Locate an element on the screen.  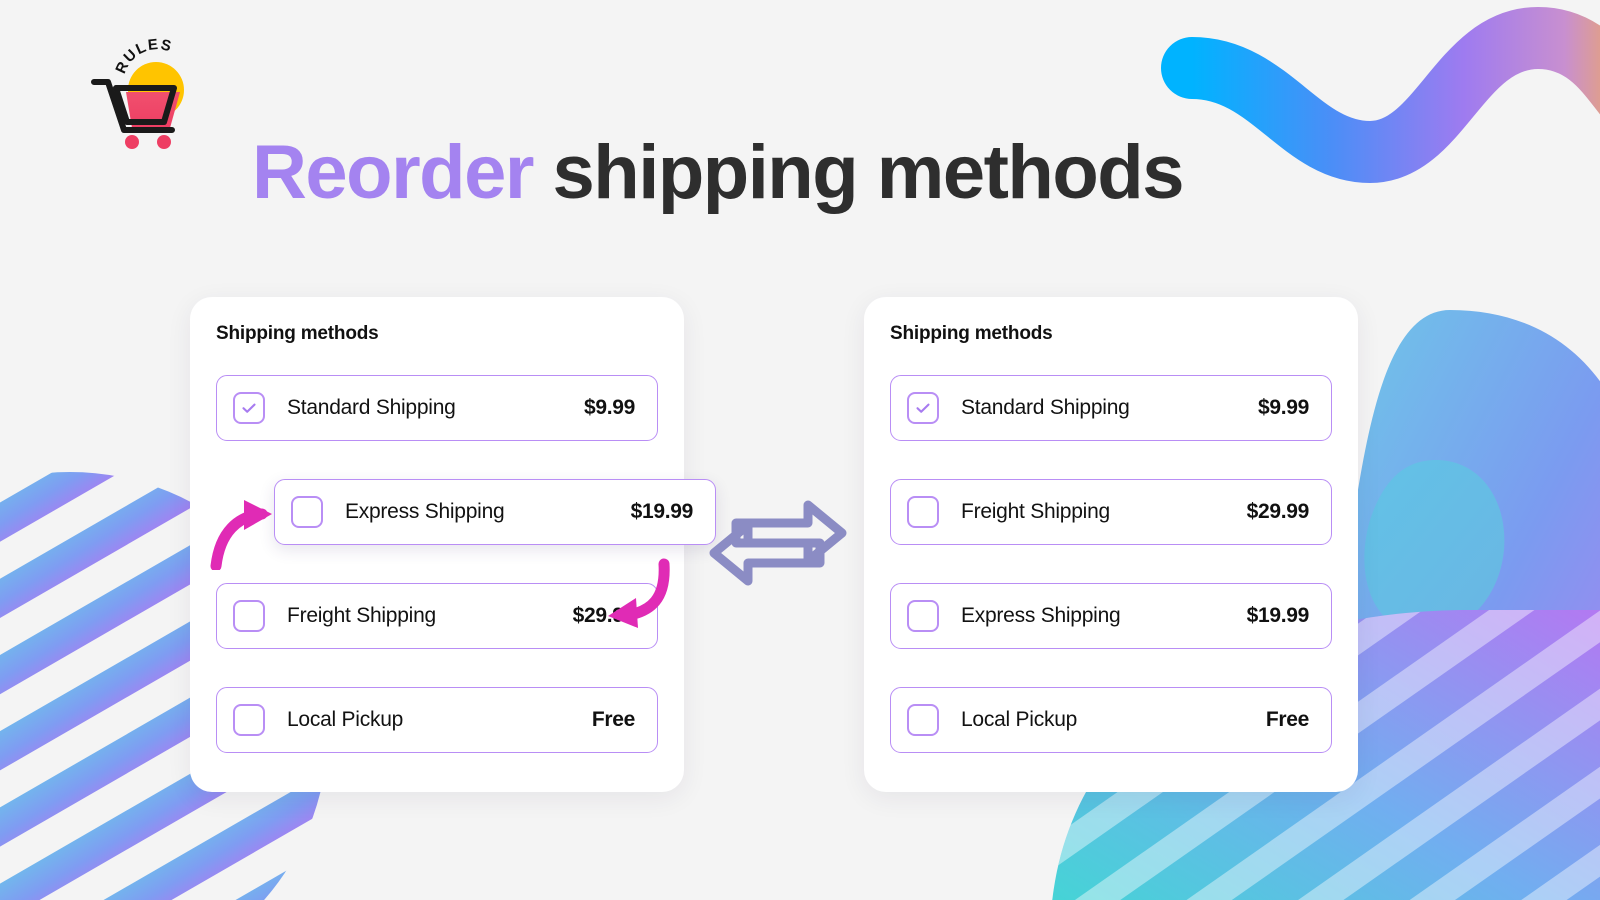
swap-horizontal-arrows-icon is located at coordinates (778, 543).